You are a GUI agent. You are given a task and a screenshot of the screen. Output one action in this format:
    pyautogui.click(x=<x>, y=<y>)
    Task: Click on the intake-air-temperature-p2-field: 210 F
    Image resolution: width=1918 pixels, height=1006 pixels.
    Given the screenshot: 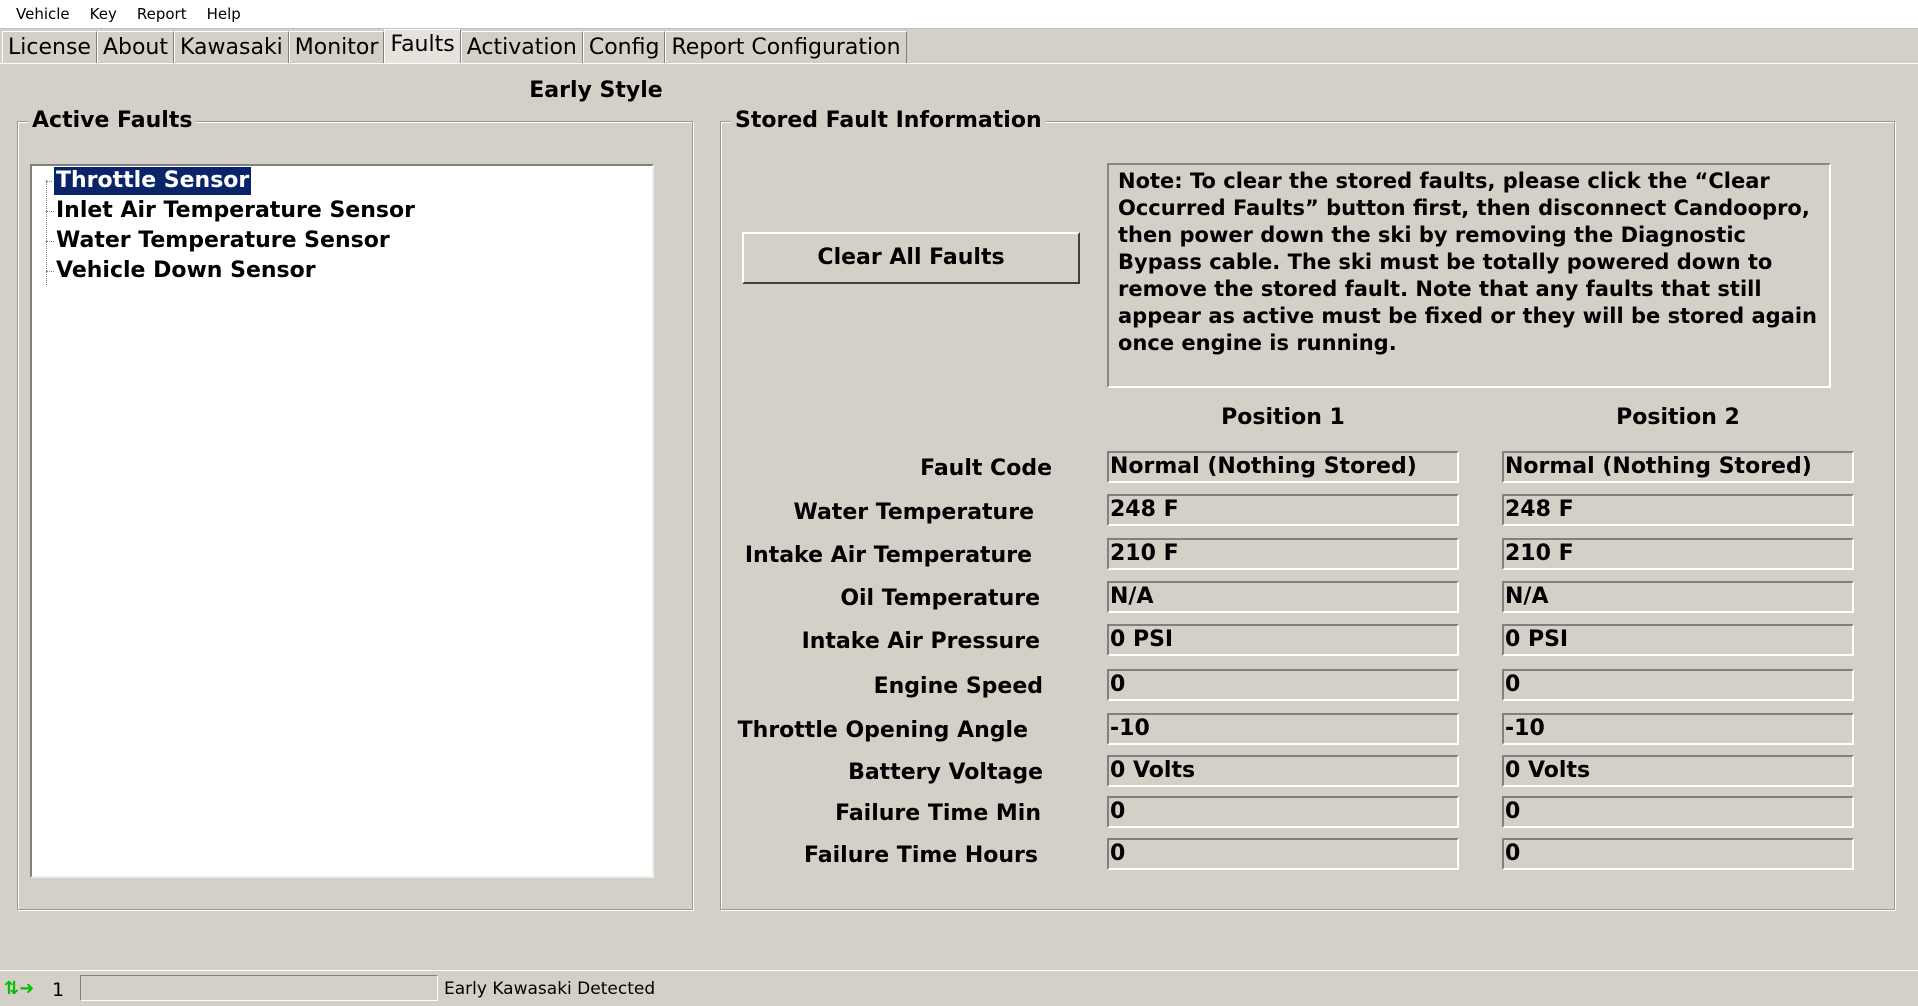 What is the action you would take?
    pyautogui.click(x=1678, y=554)
    